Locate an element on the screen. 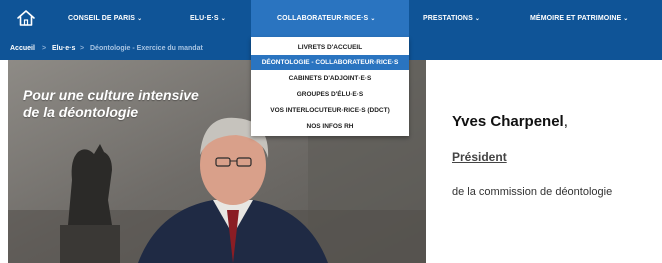 This screenshot has height=263, width=662. nav-item-label: COLLABORATEUR·RICE·S is located at coordinates (323, 18).